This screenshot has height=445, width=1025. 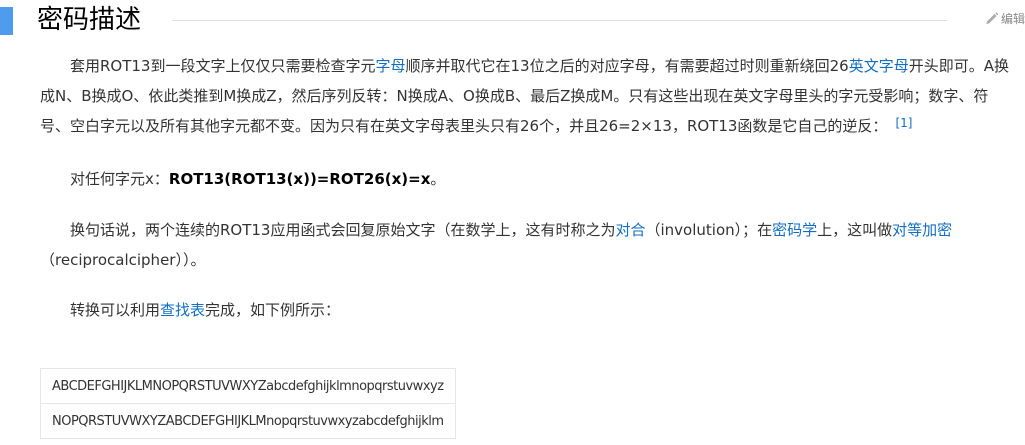 I want to click on edit-label: 编辑, so click(x=1012, y=19).